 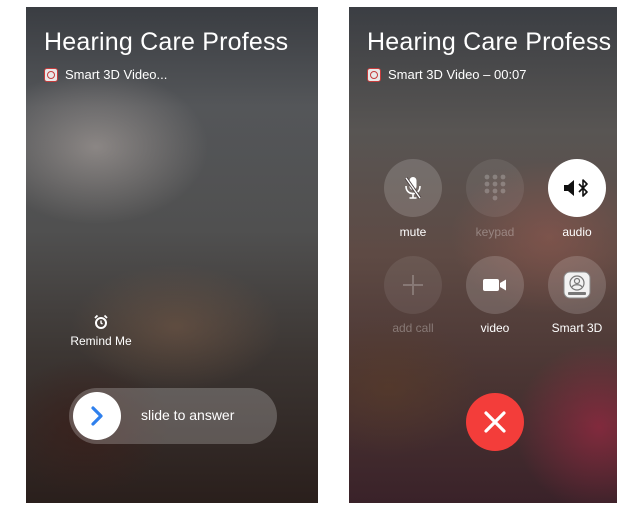 I want to click on app-icon, so click(x=577, y=285).